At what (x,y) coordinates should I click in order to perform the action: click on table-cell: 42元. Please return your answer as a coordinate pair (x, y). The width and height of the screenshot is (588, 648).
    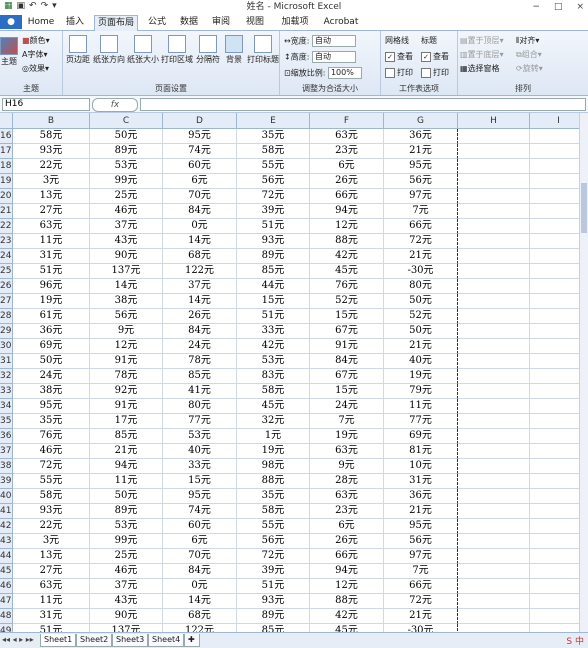
    Looking at the image, I should click on (273, 346).